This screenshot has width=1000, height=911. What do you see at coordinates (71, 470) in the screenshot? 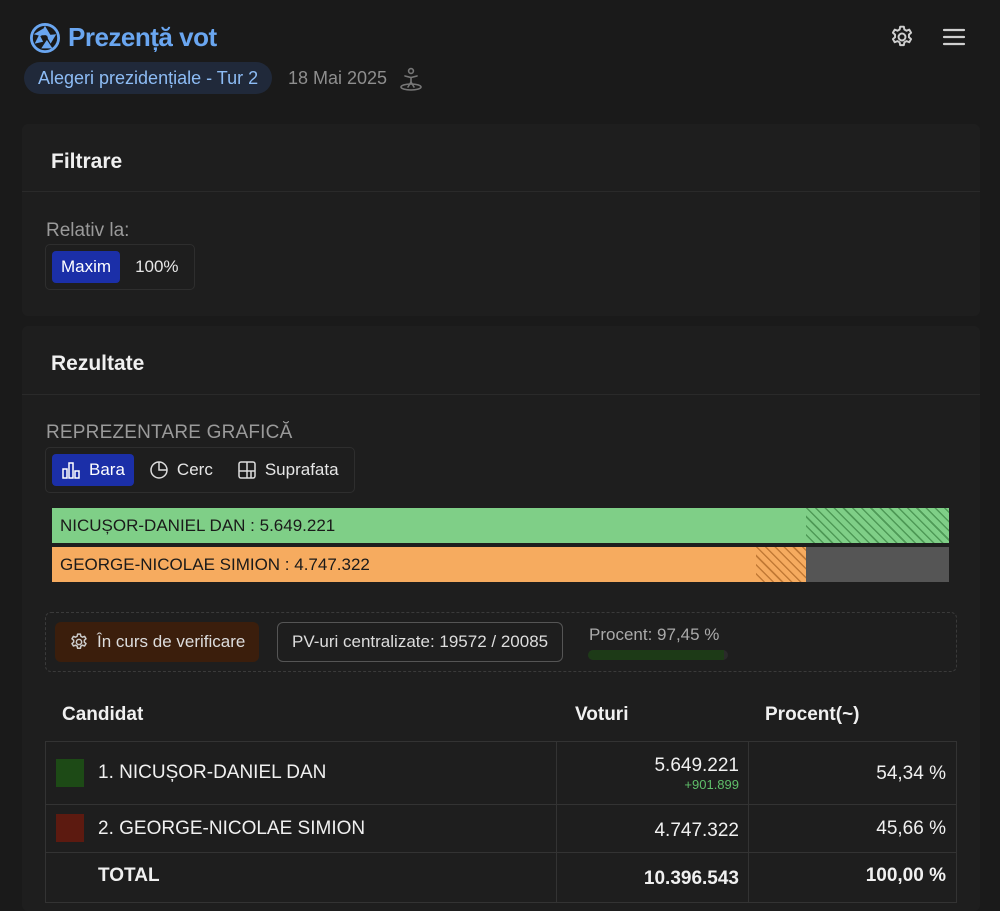
I see `bar-chart-icon` at bounding box center [71, 470].